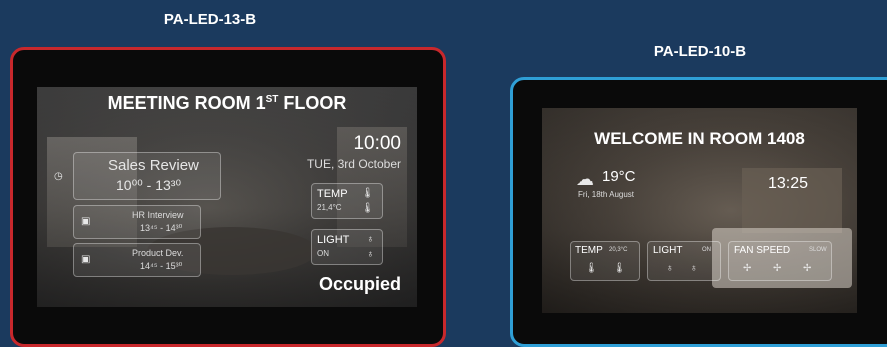 The height and width of the screenshot is (347, 887). Describe the element at coordinates (161, 266) in the screenshot. I see `upcoming-time: 14⁴⁵ - 15³⁰` at that location.